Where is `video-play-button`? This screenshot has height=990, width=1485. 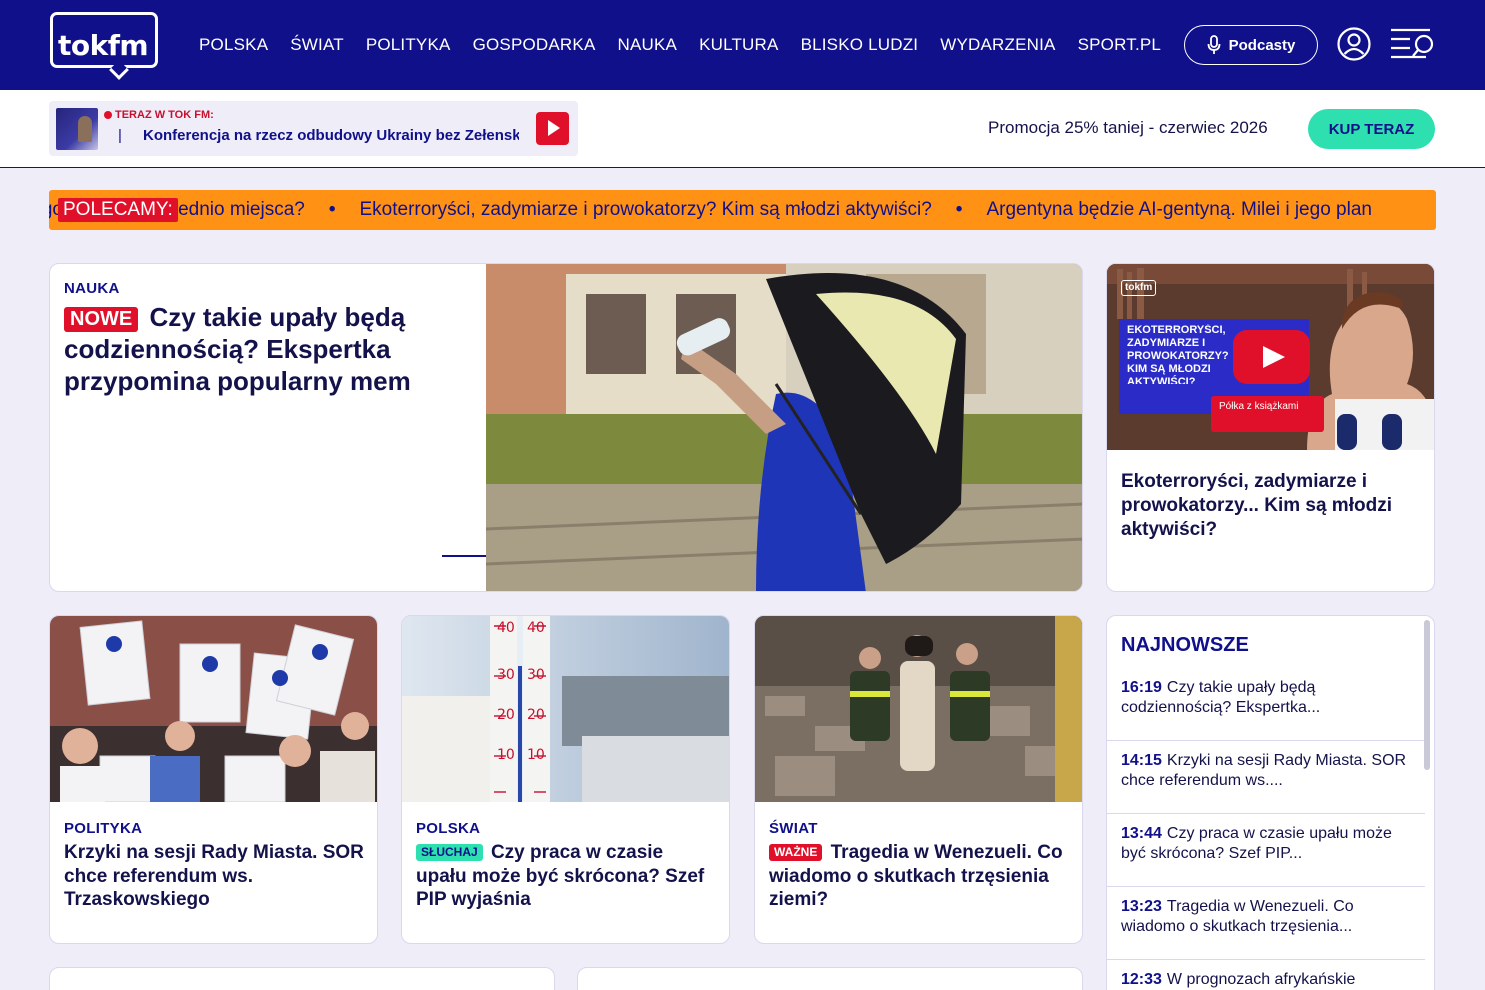
video-play-button is located at coordinates (1271, 357).